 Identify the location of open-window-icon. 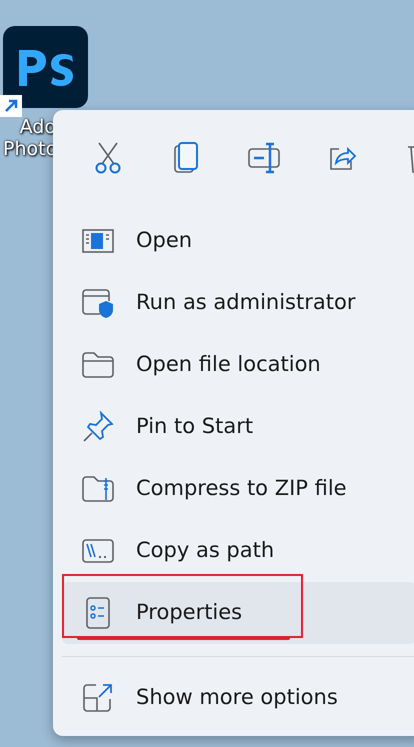
(98, 241).